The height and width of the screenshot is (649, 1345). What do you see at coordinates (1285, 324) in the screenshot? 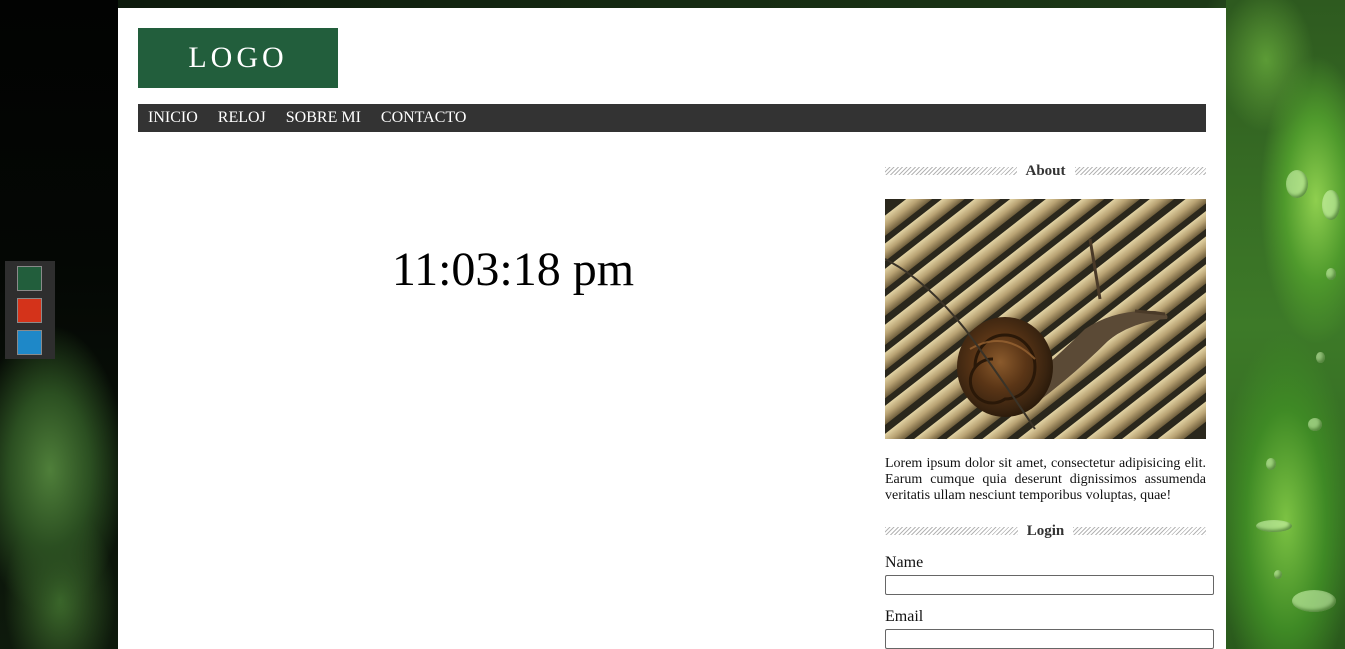
I see `background-right` at bounding box center [1285, 324].